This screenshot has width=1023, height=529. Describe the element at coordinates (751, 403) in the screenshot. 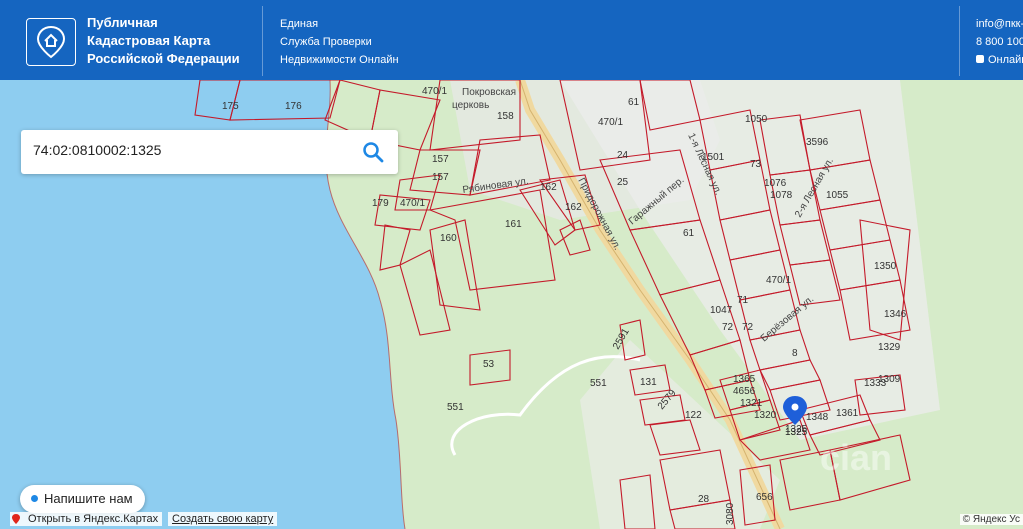

I see `svg-text: 1321` at that location.